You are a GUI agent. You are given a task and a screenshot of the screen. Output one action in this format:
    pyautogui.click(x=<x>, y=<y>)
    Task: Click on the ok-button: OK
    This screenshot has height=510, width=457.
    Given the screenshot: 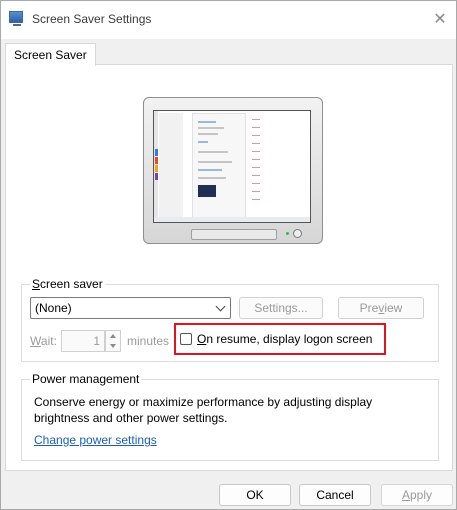 What is the action you would take?
    pyautogui.click(x=255, y=495)
    